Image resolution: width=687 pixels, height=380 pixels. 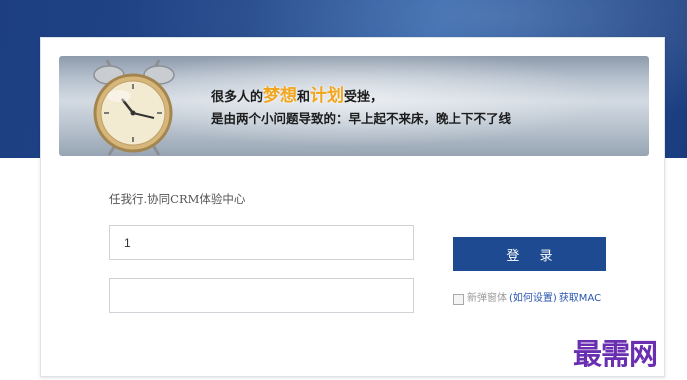 What do you see at coordinates (134, 107) in the screenshot?
I see `alarm-clock-icon` at bounding box center [134, 107].